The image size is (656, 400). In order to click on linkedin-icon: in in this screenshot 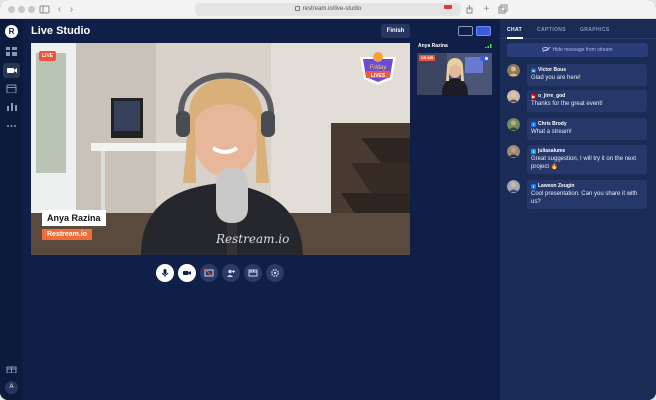, I will do `click(533, 70)`.